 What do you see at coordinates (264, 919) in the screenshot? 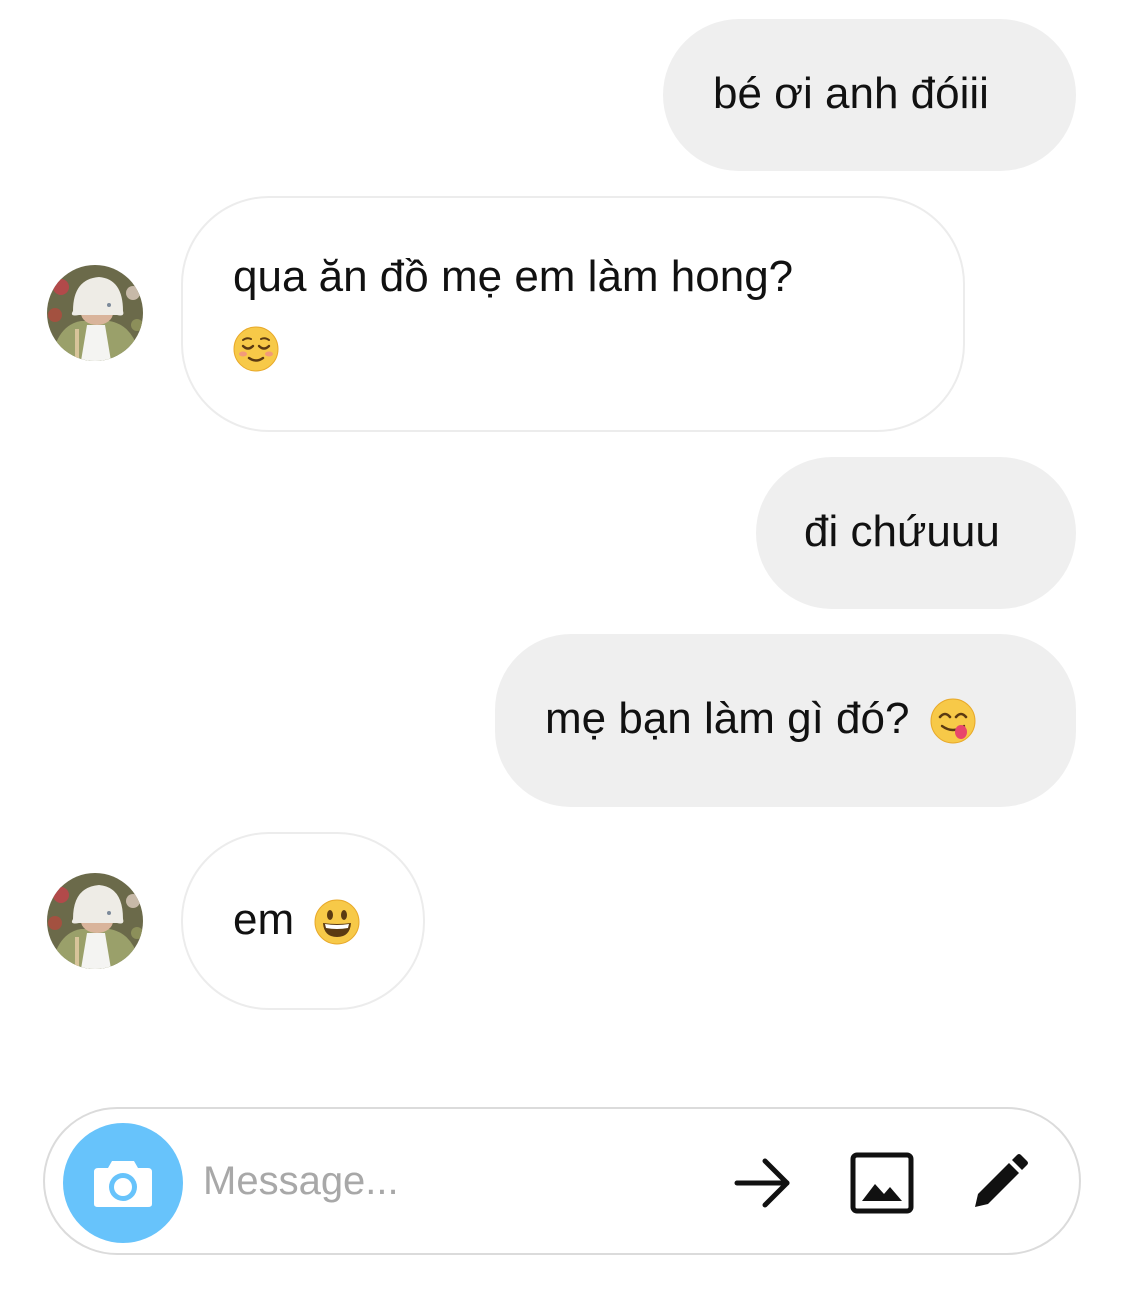
I see `message-text: em` at bounding box center [264, 919].